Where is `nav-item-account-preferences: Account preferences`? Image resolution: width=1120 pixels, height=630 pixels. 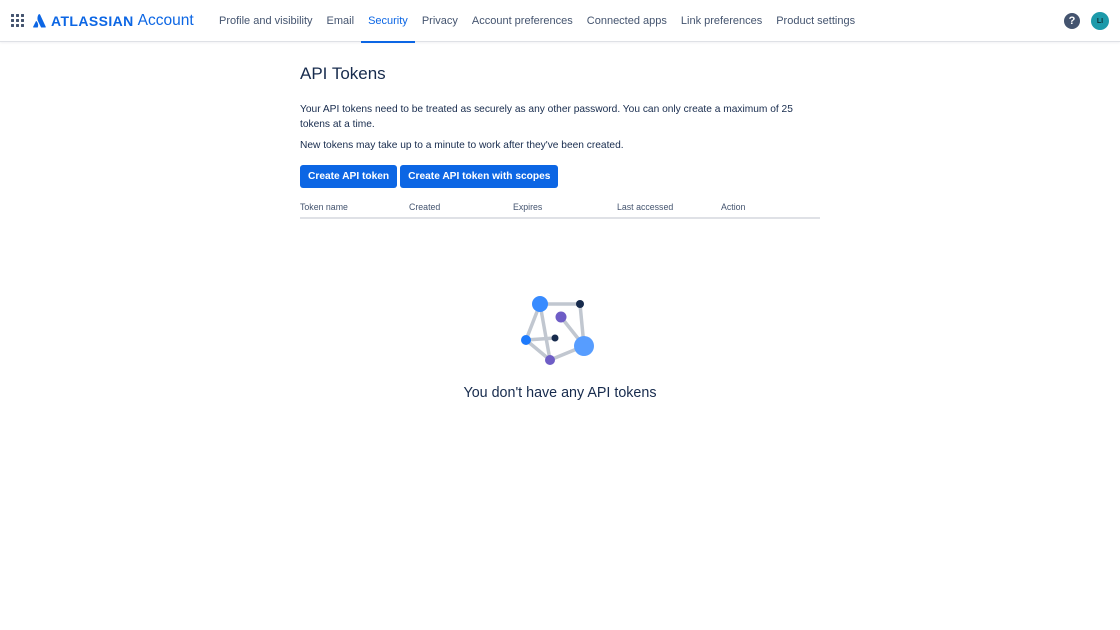 nav-item-account-preferences: Account preferences is located at coordinates (522, 21).